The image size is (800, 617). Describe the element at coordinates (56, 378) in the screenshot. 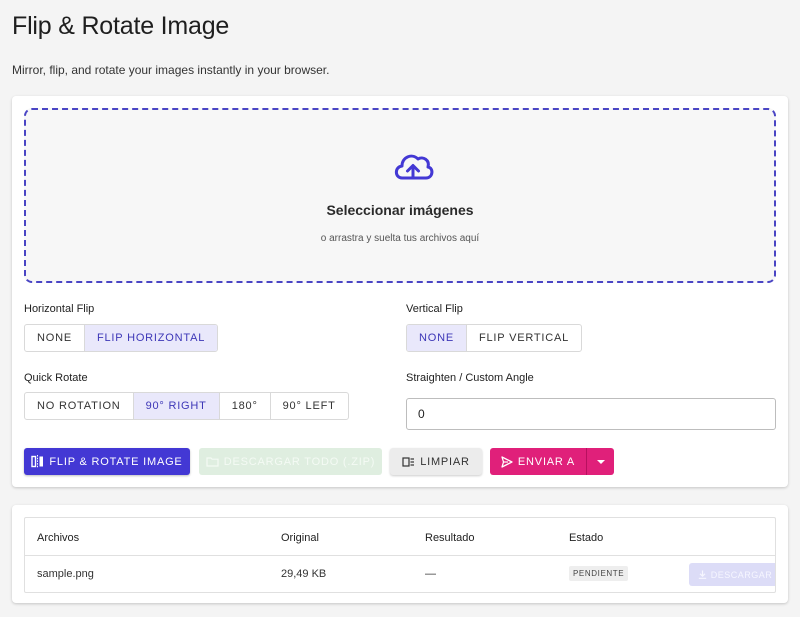

I see `quick-rotate-label: Quick Rotate` at that location.